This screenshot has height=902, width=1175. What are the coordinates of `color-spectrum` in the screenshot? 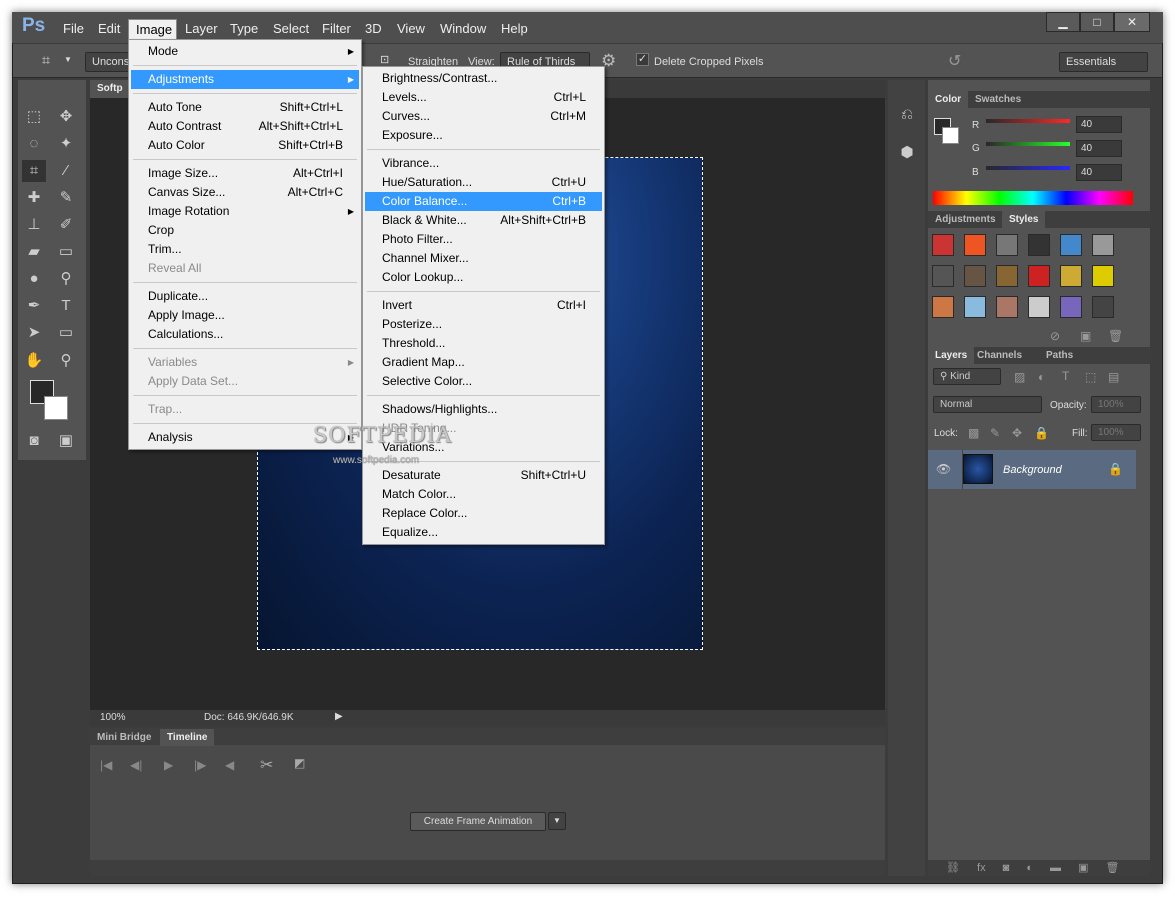 It's located at (1033, 198).